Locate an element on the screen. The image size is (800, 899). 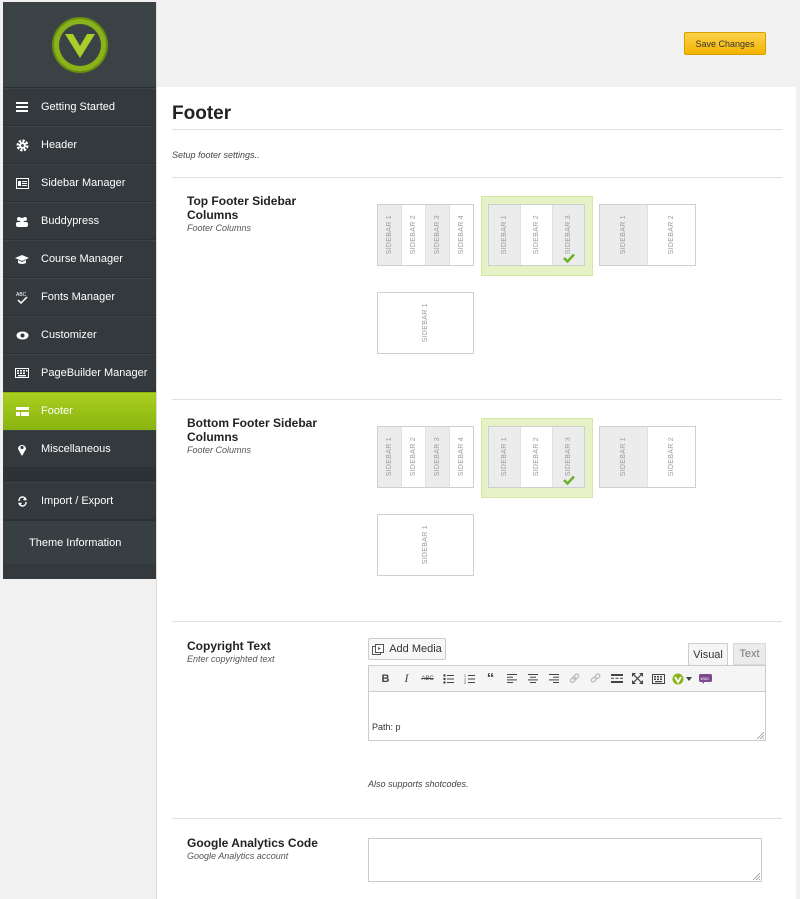
tab-visual: Visual is located at coordinates (708, 654).